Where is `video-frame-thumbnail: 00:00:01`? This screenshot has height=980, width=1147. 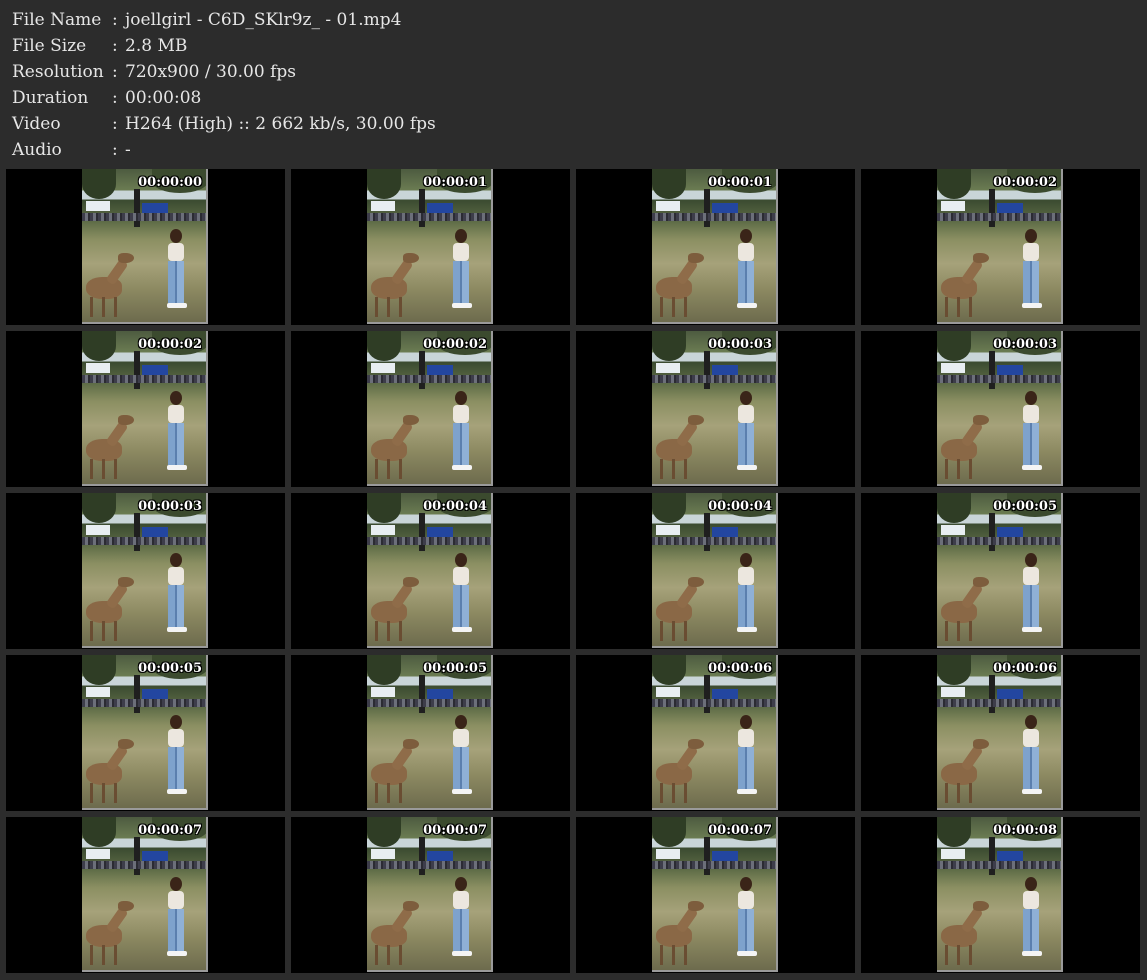 video-frame-thumbnail: 00:00:01 is located at coordinates (715, 246).